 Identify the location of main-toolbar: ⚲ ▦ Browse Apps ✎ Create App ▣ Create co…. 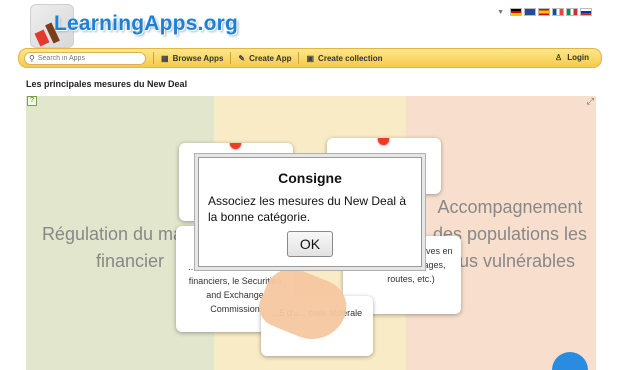
(310, 58).